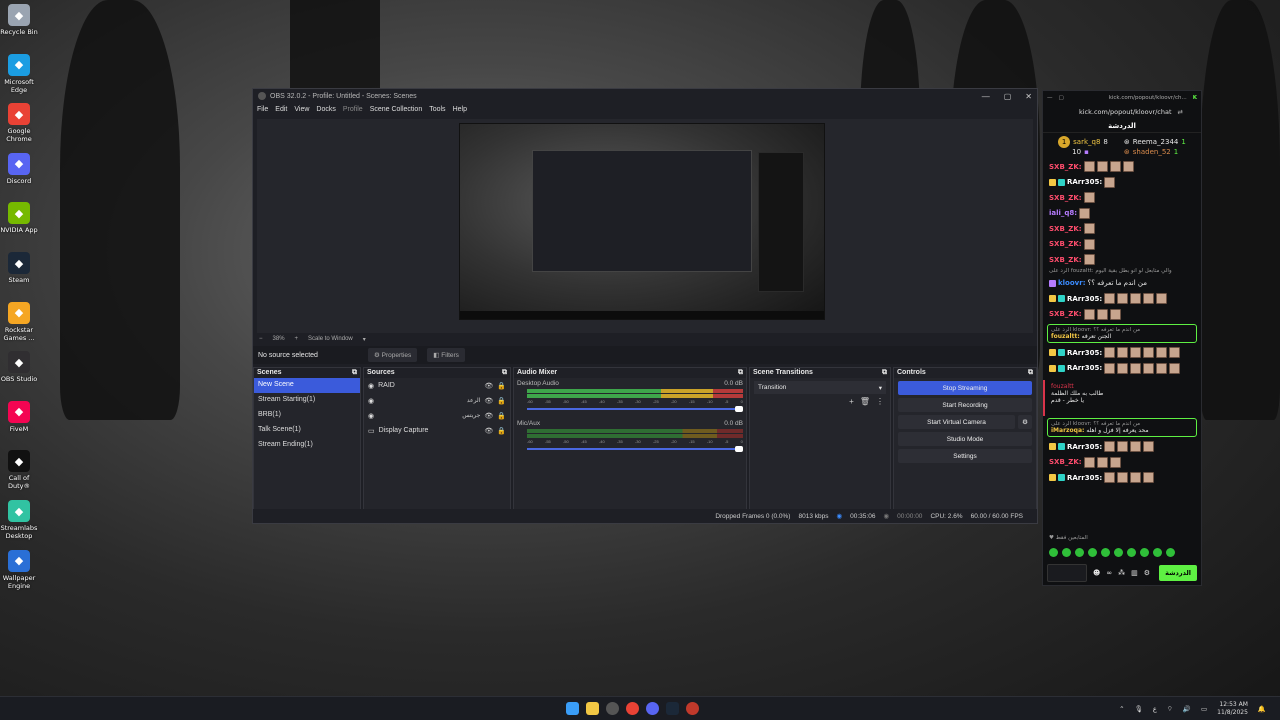 The width and height of the screenshot is (1280, 720). Describe the element at coordinates (1134, 573) in the screenshot. I see `store-icon: ▥` at that location.